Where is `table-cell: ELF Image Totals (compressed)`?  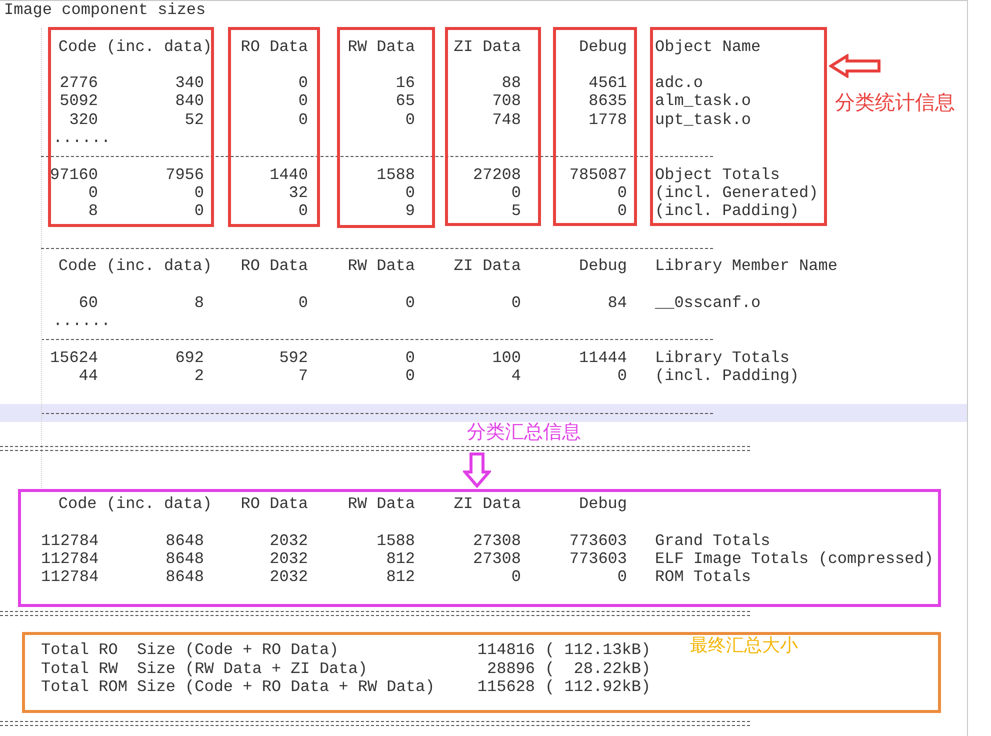 table-cell: ELF Image Totals (compressed) is located at coordinates (794, 559).